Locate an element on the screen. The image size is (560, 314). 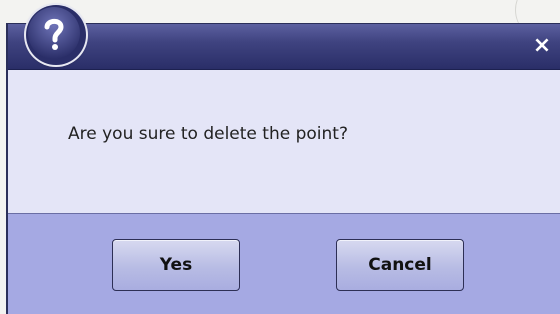
dialog-message: Are you sure to delete the point? is located at coordinates (208, 134).